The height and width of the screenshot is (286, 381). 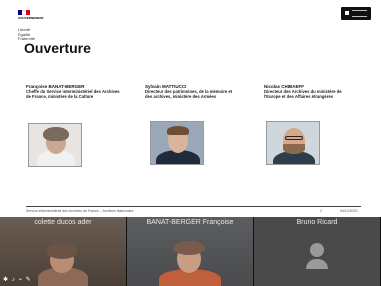 I want to click on partner-logo-badge, so click(x=356, y=13).